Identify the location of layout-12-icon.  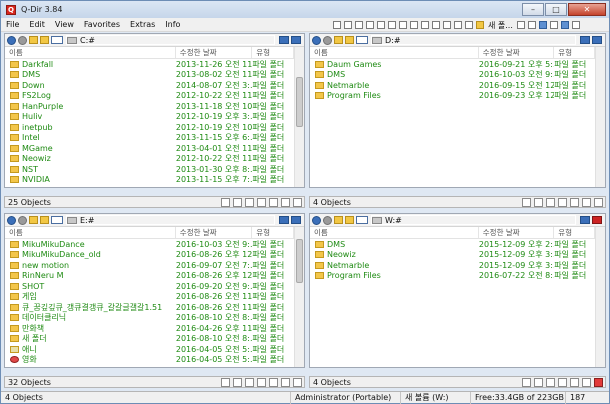
(457, 25).